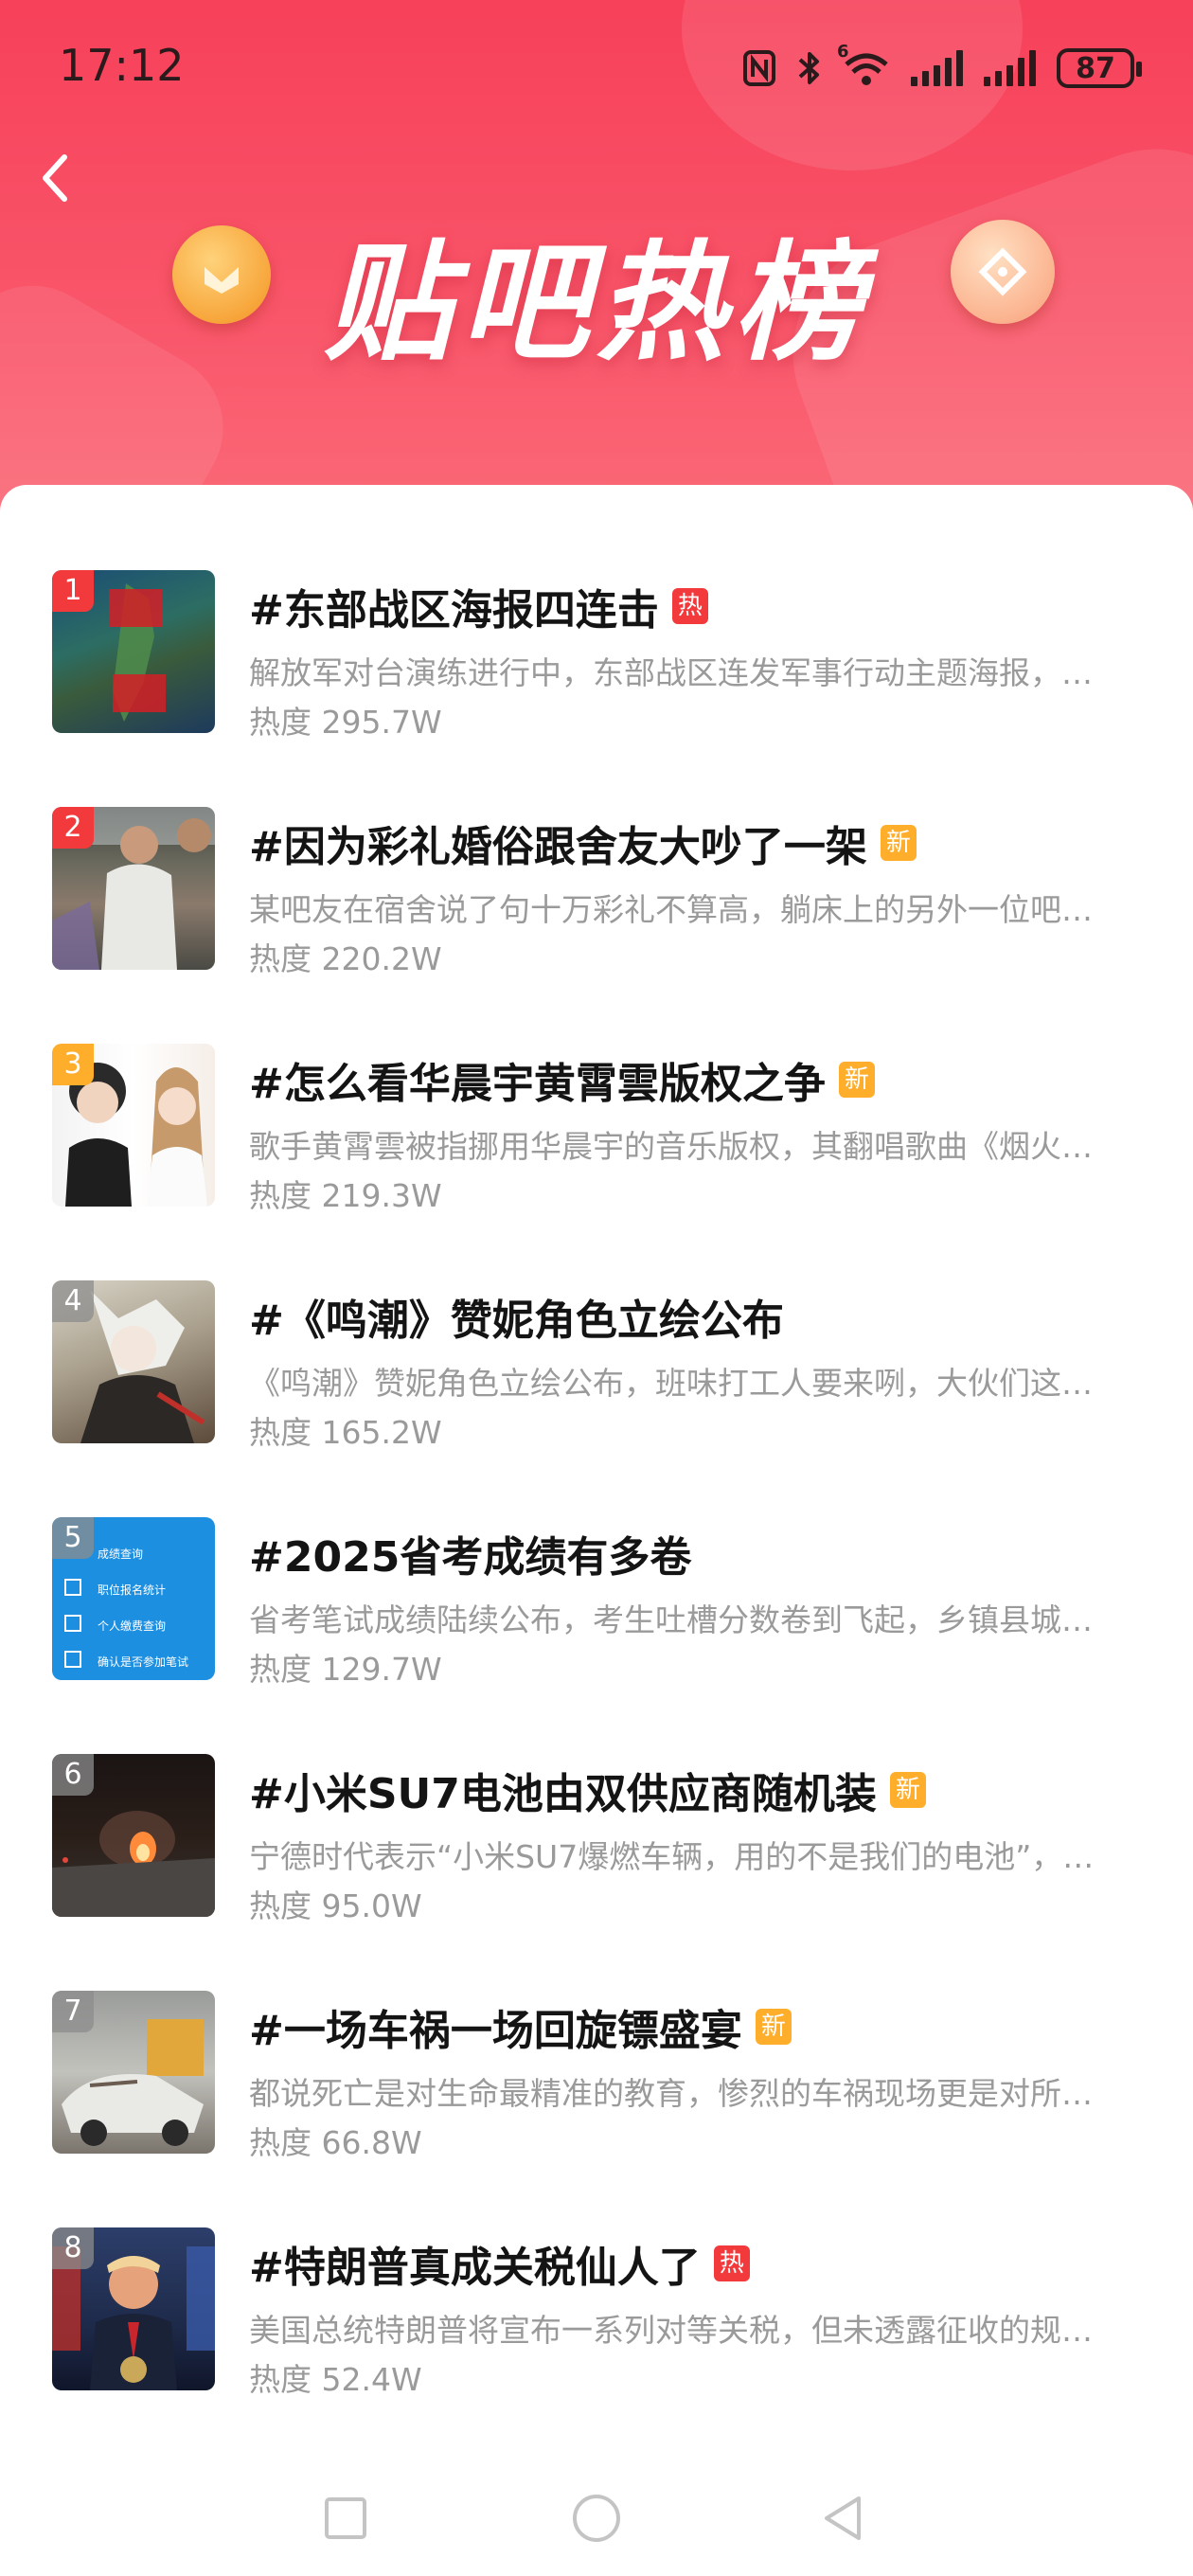 The image size is (1193, 2576). Describe the element at coordinates (73, 1538) in the screenshot. I see `rank-badge: 5` at that location.